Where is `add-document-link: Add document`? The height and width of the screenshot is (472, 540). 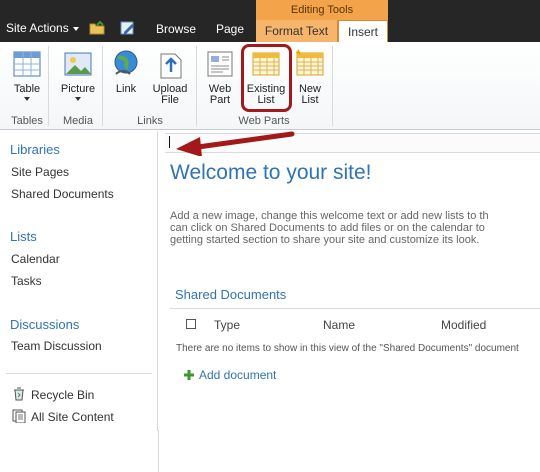
add-document-link: Add document is located at coordinates (230, 375).